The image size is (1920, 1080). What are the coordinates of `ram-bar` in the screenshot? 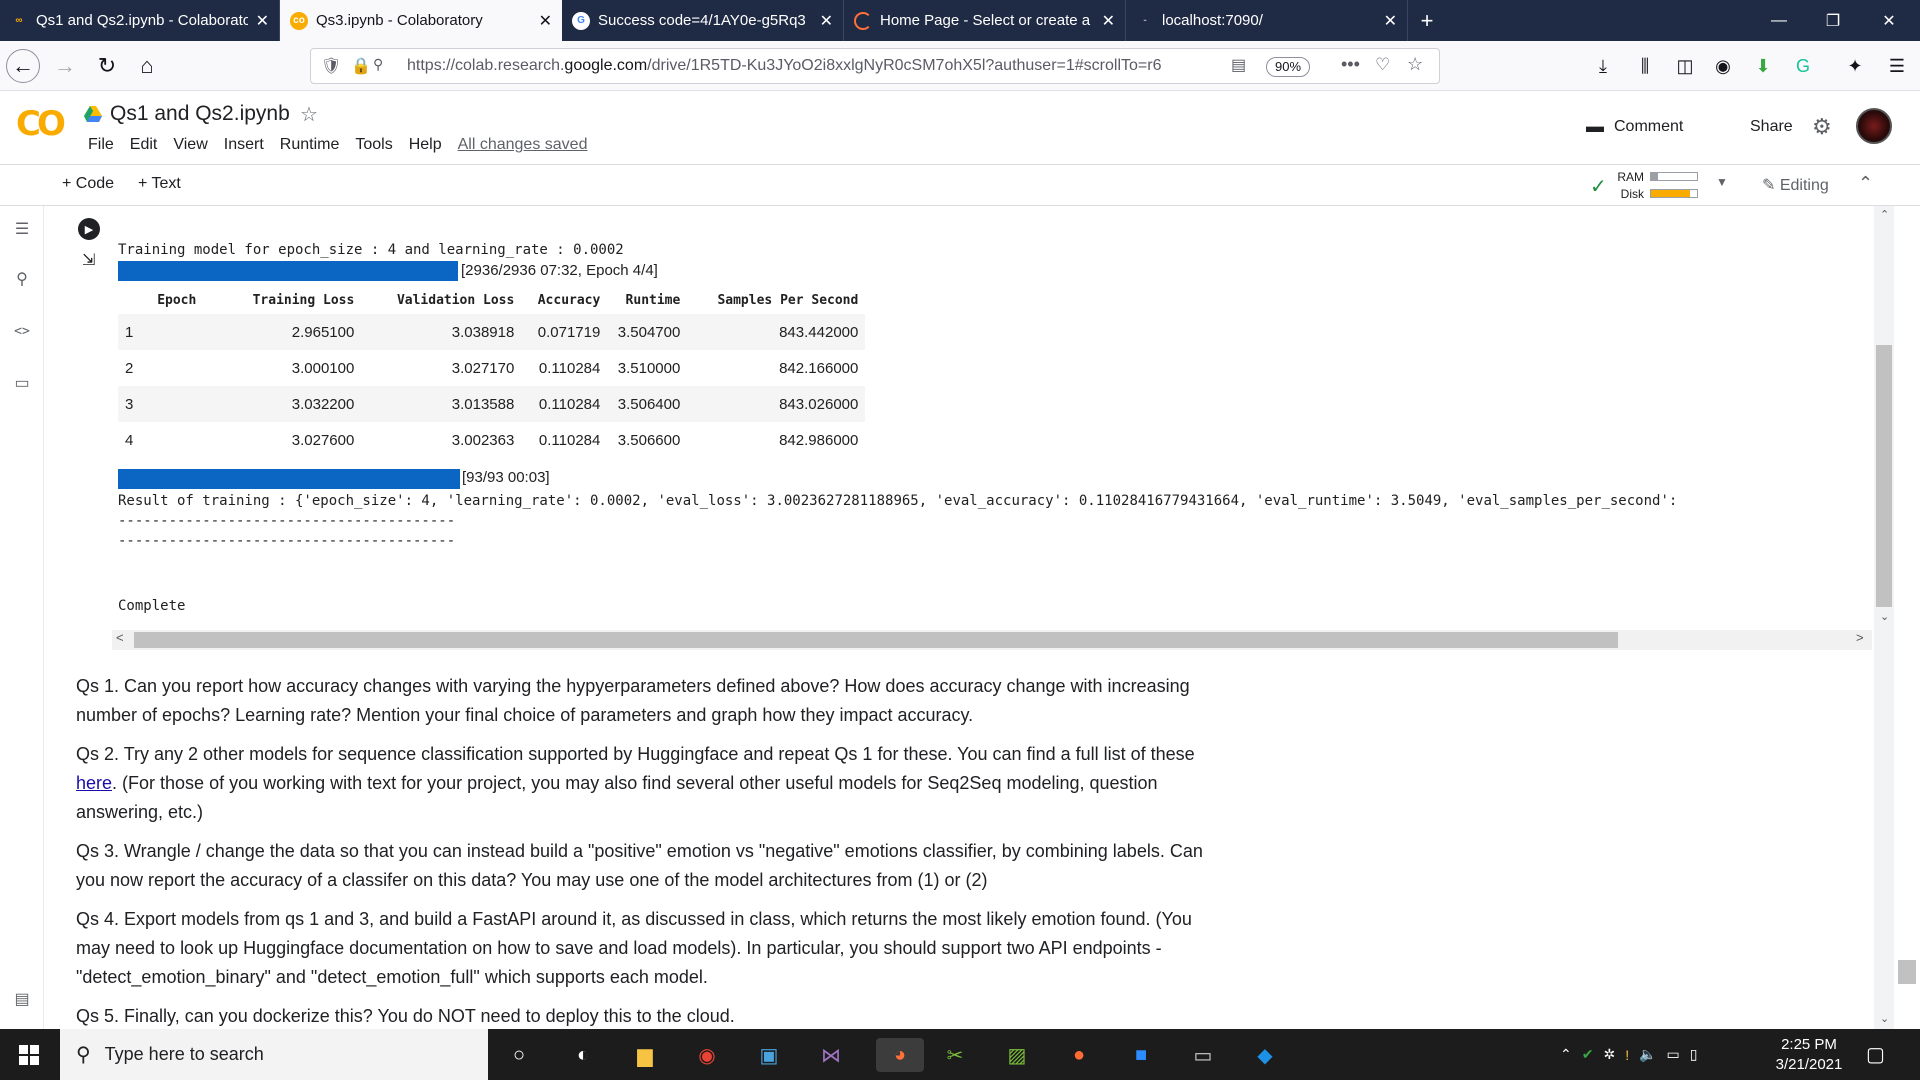 It's located at (1674, 176).